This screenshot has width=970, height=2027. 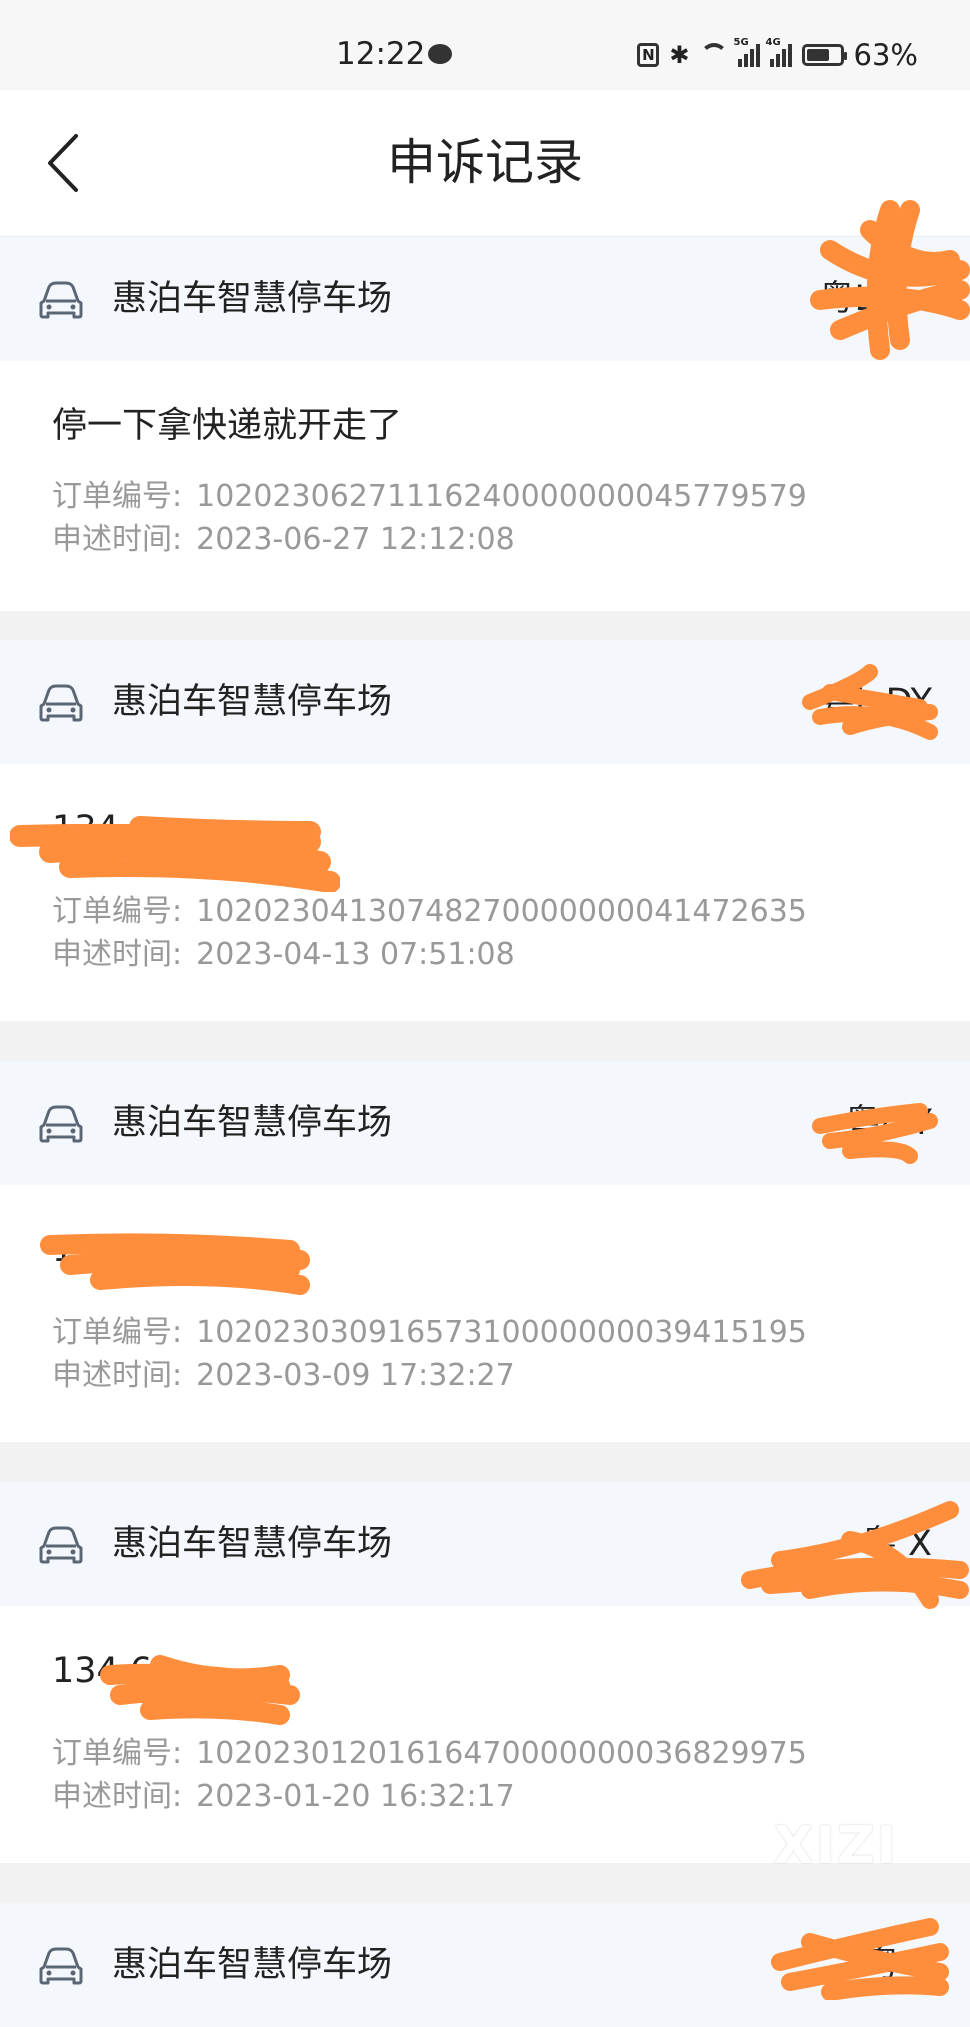 I want to click on status-icons: N ✱ 5G 4G 63%, so click(x=777, y=54).